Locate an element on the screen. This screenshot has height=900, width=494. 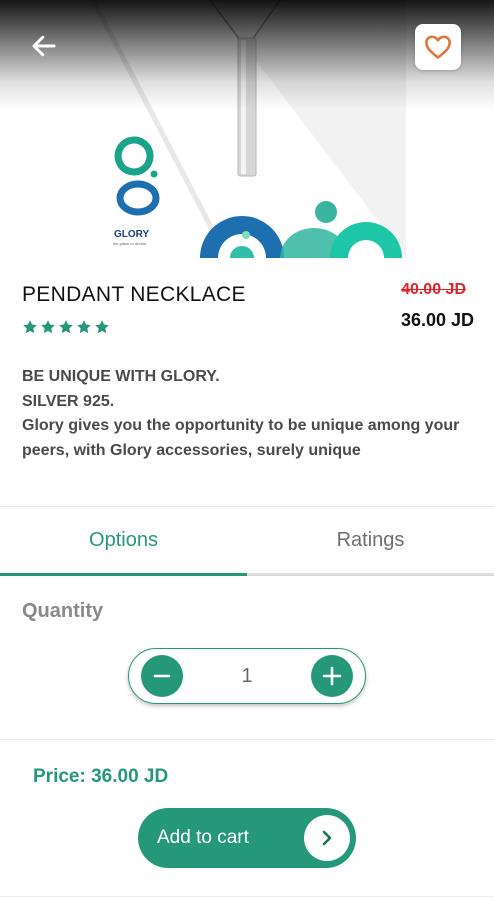
arrow-left-icon is located at coordinates (44, 46).